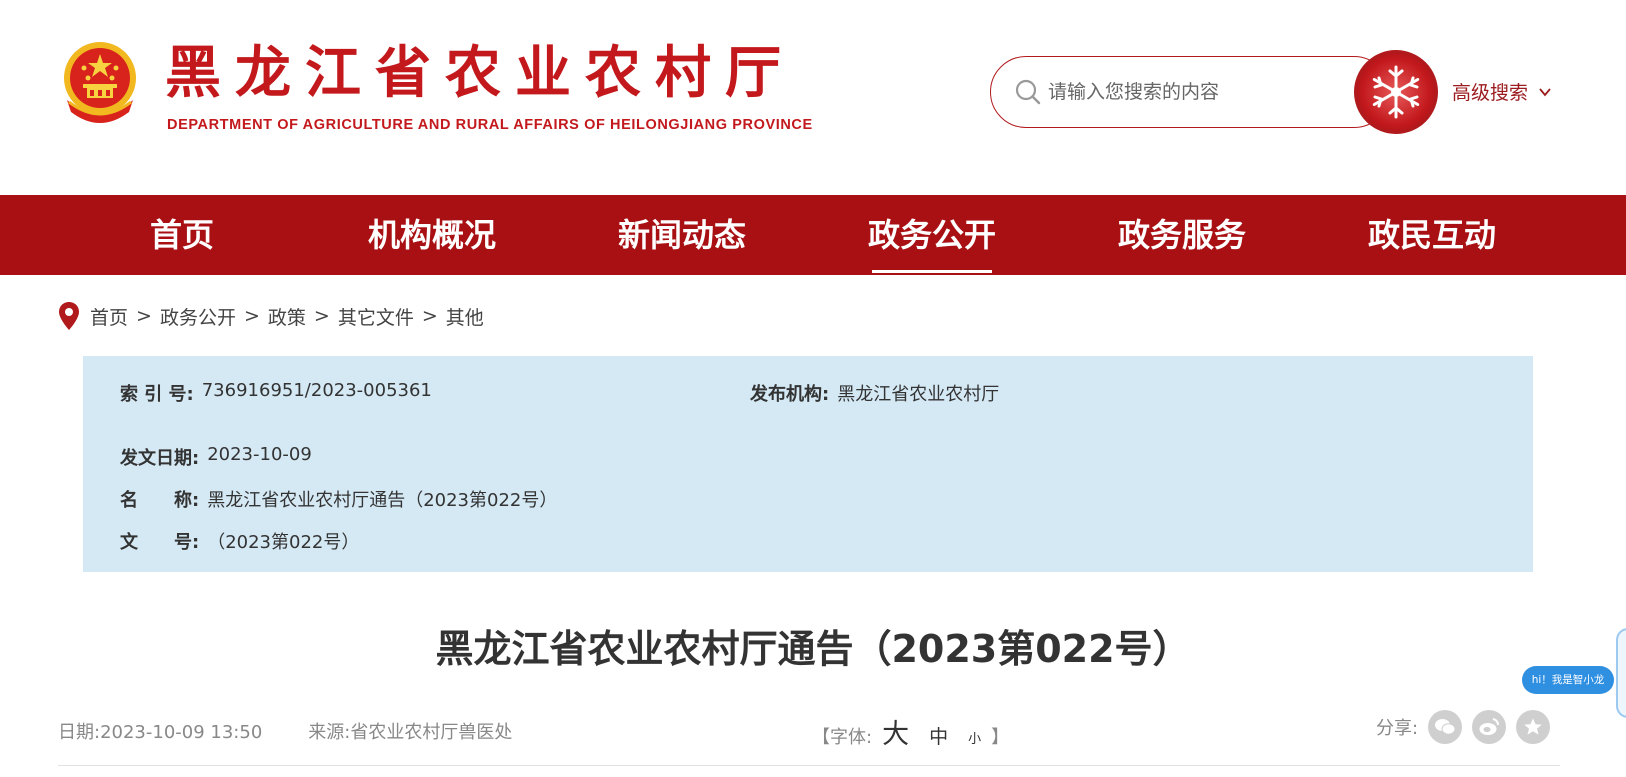 The width and height of the screenshot is (1626, 777). I want to click on advanced-search-label: 高级搜索, so click(1490, 93).